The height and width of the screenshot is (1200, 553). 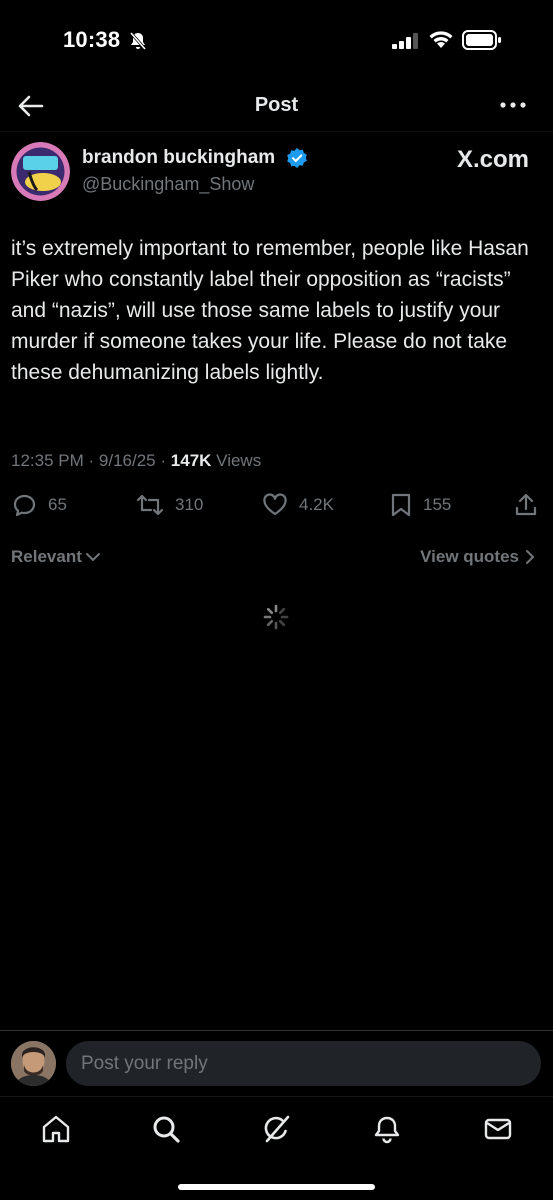 What do you see at coordinates (492, 159) in the screenshot?
I see `source-label: X.com` at bounding box center [492, 159].